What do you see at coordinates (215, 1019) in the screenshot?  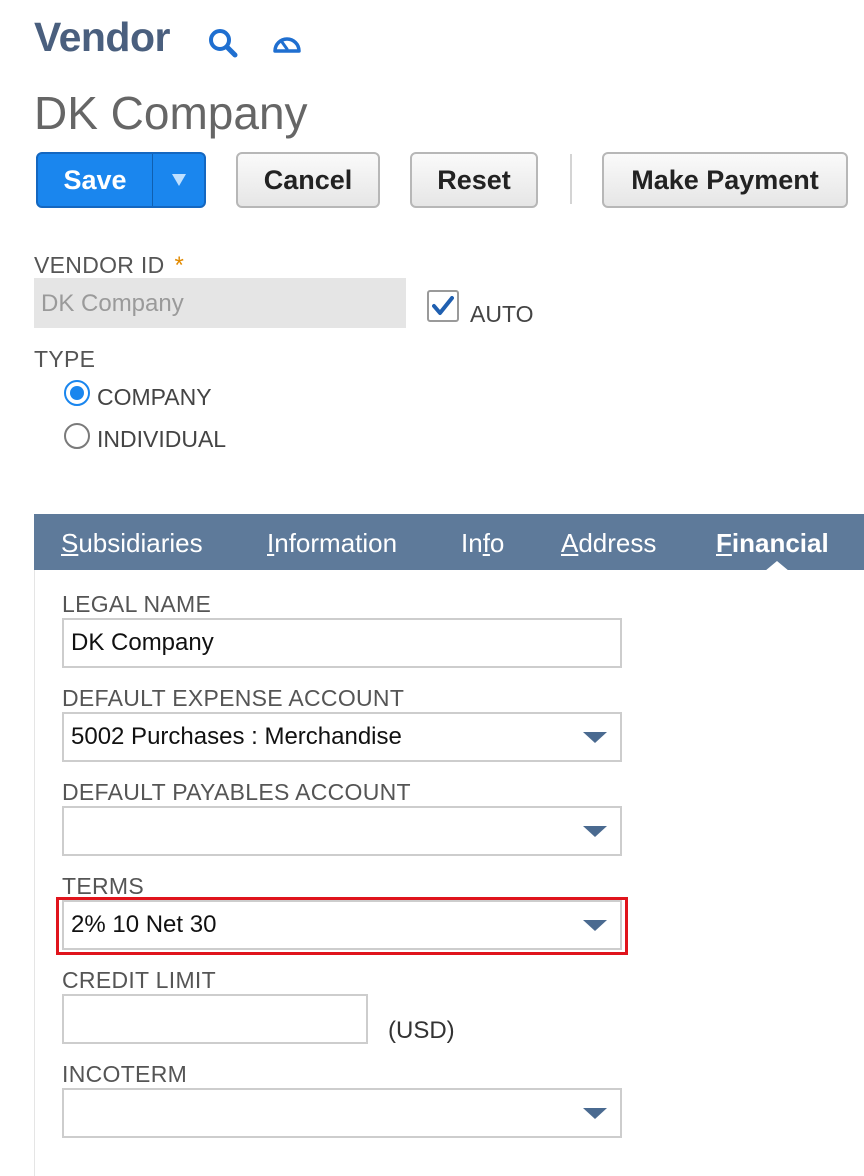 I see `credit-limit-field` at bounding box center [215, 1019].